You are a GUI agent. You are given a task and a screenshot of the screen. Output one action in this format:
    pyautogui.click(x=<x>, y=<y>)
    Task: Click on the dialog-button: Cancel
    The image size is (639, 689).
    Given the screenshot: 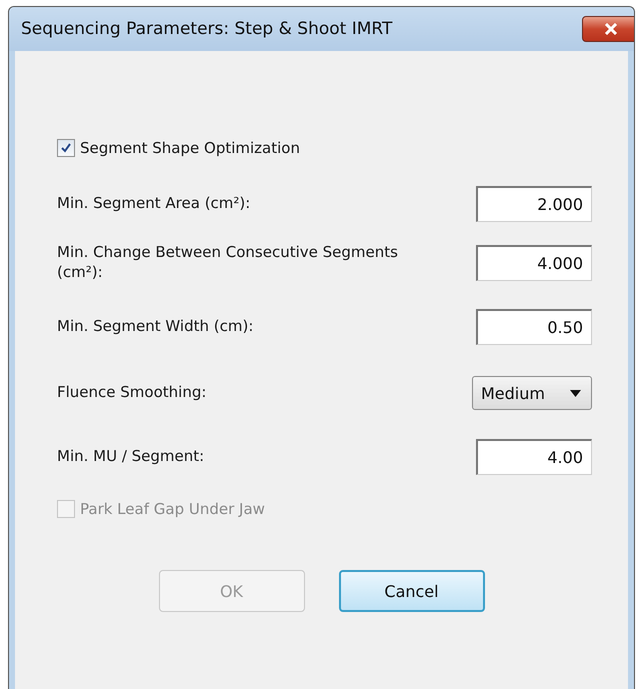 What is the action you would take?
    pyautogui.click(x=411, y=591)
    